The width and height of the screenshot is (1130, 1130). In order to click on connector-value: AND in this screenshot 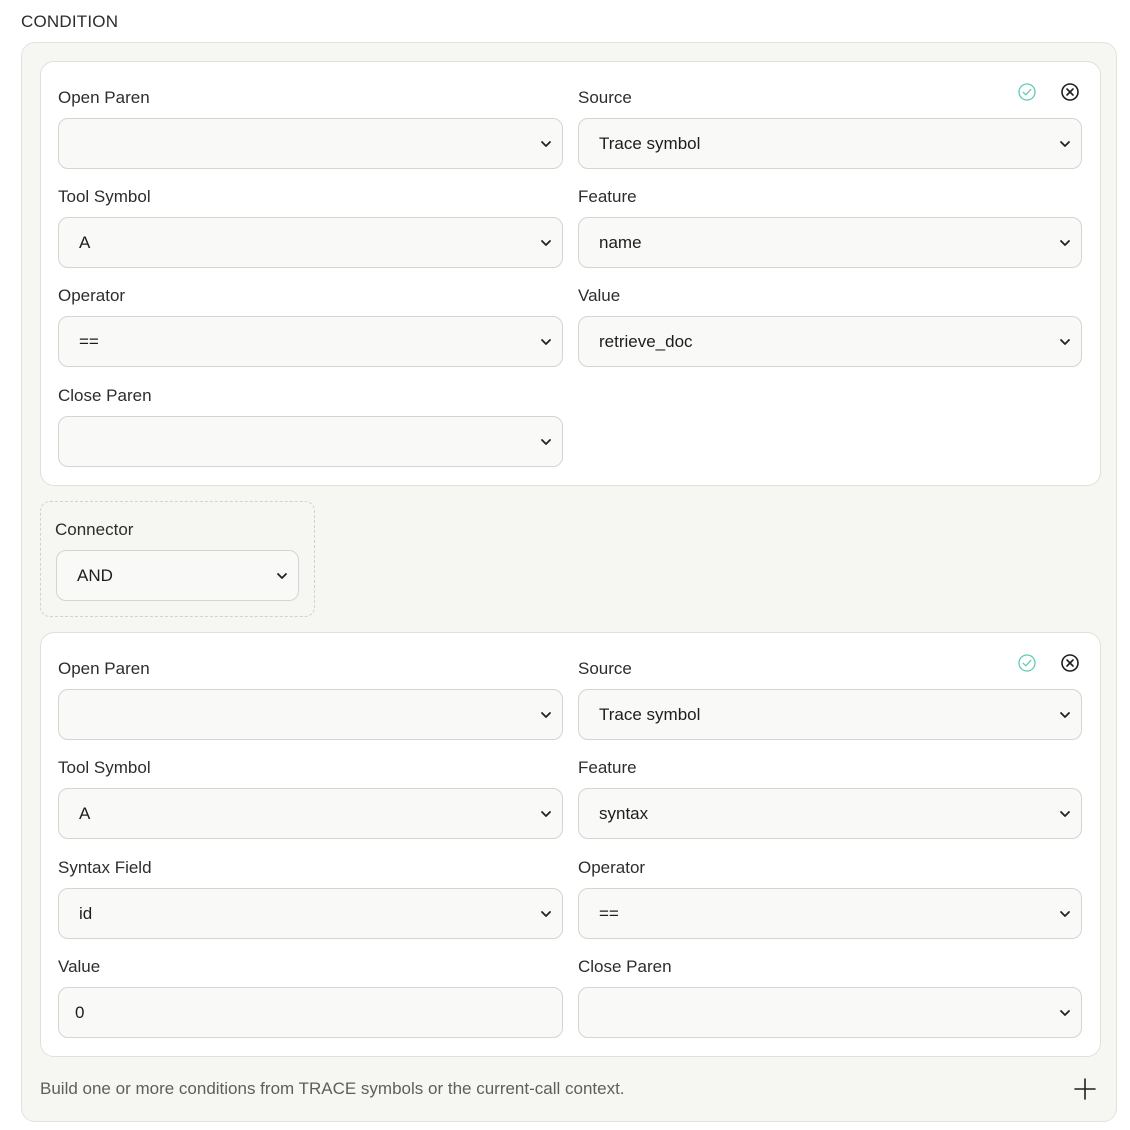, I will do `click(95, 575)`.